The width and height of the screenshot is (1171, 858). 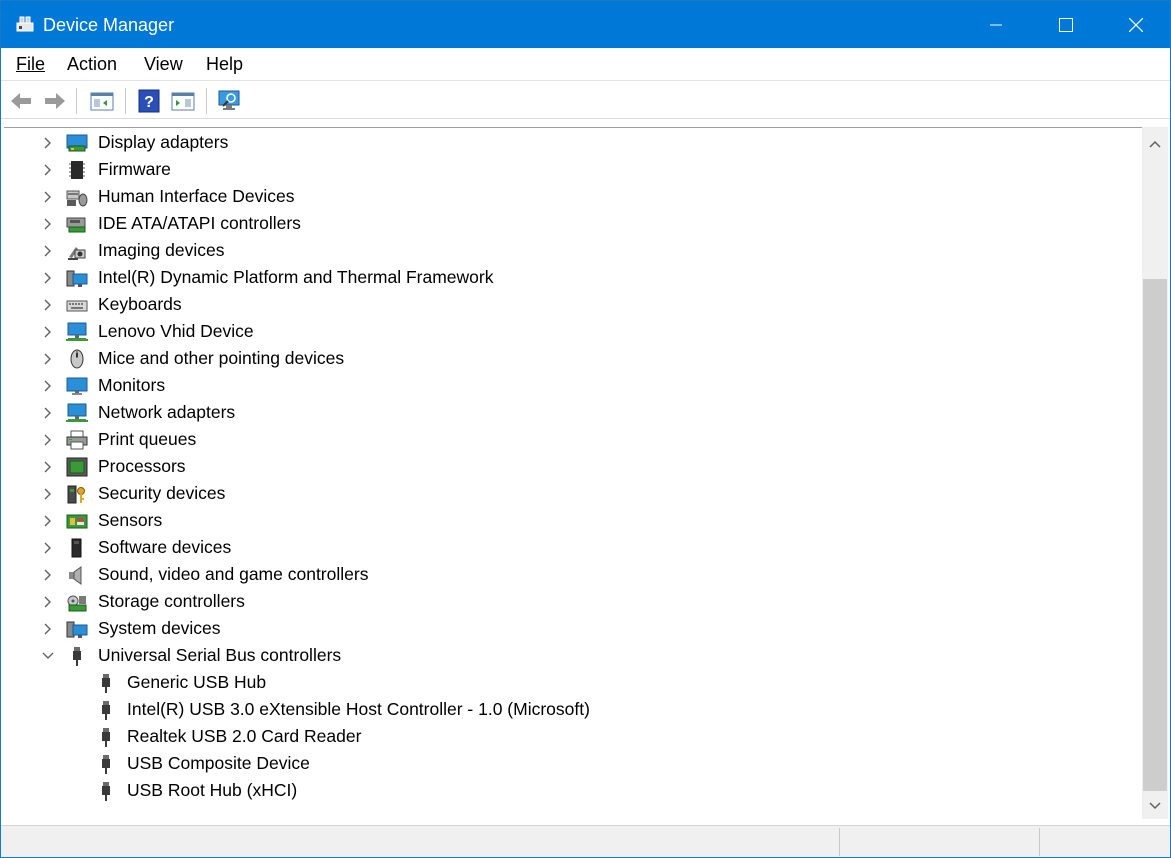 What do you see at coordinates (573, 304) in the screenshot?
I see `tree-category-row: Keyboards` at bounding box center [573, 304].